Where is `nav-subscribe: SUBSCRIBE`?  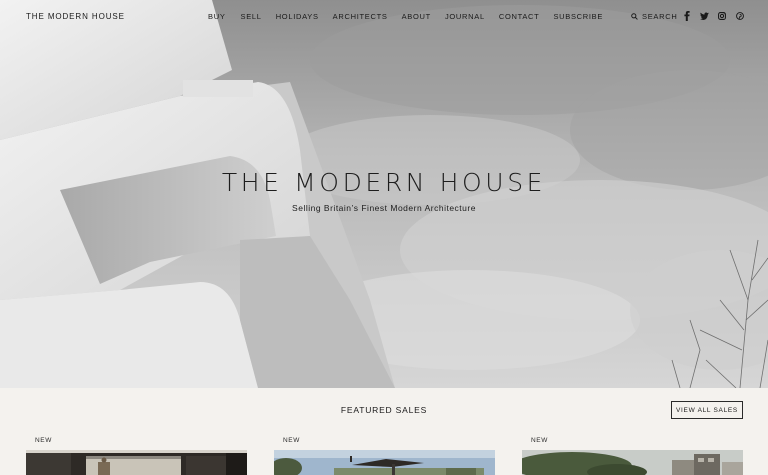 nav-subscribe: SUBSCRIBE is located at coordinates (578, 16).